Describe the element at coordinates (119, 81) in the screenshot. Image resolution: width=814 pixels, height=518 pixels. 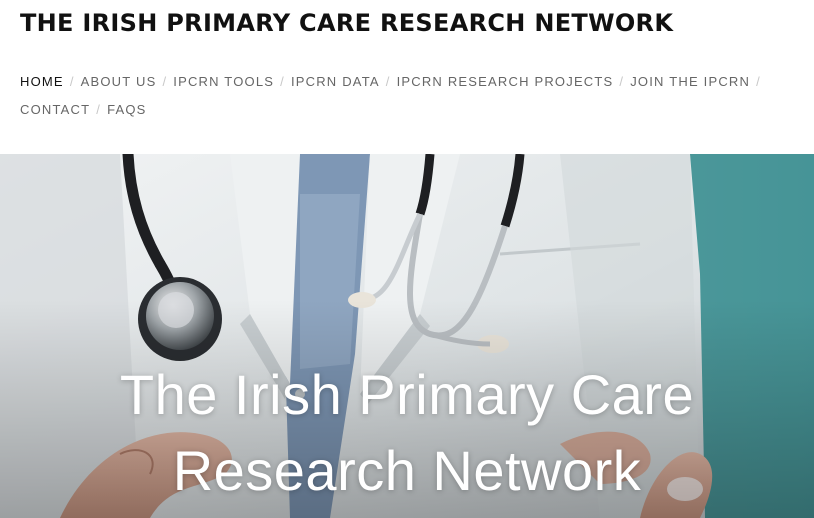
I see `nav-about-us: ABOUT US` at that location.